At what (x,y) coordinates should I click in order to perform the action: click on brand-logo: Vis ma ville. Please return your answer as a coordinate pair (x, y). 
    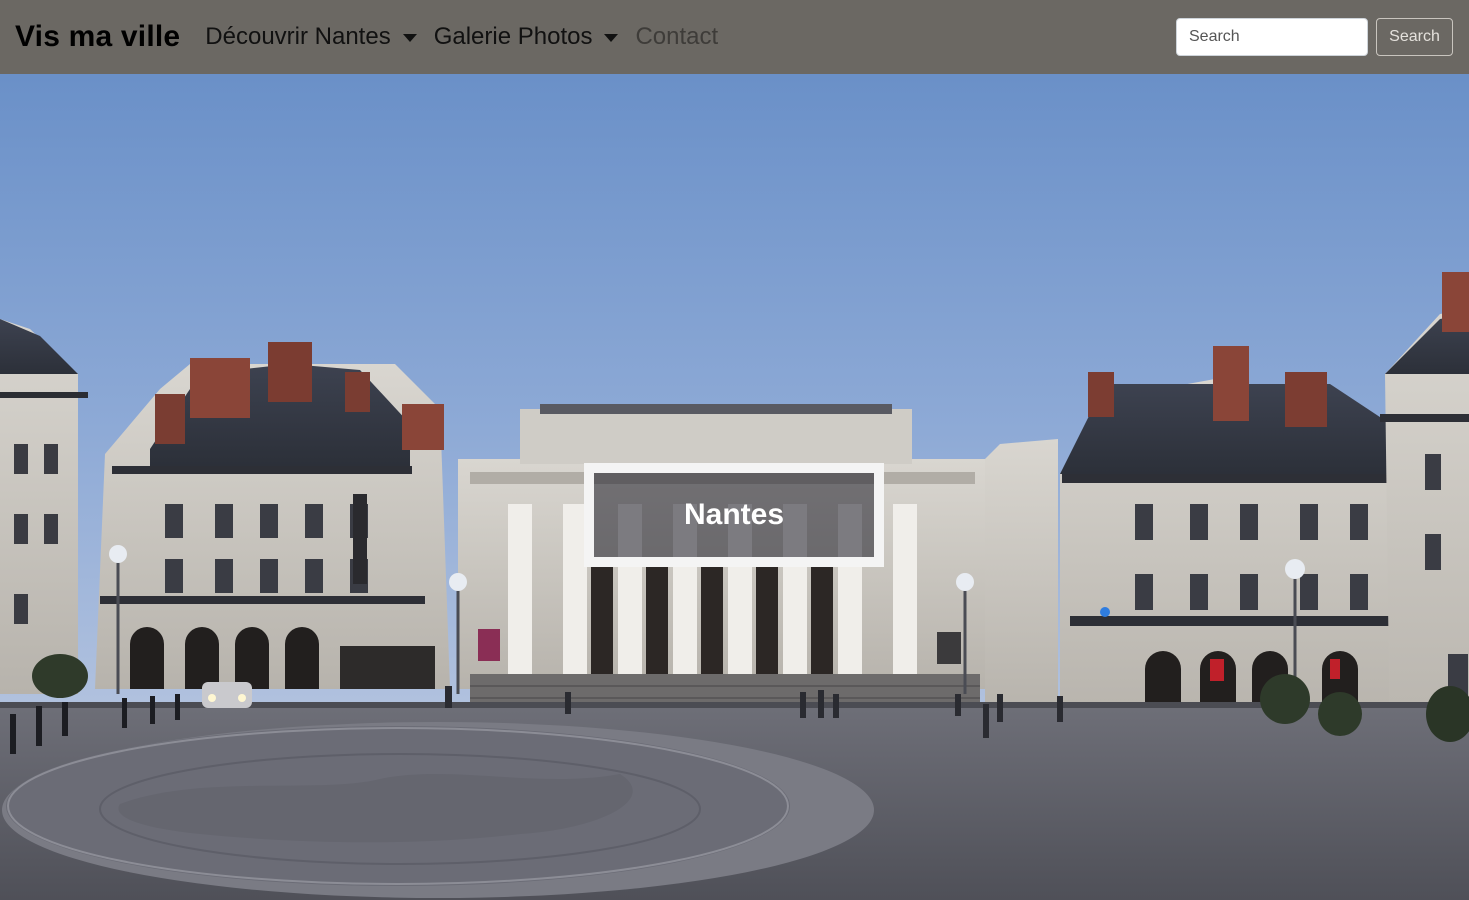
    Looking at the image, I should click on (97, 37).